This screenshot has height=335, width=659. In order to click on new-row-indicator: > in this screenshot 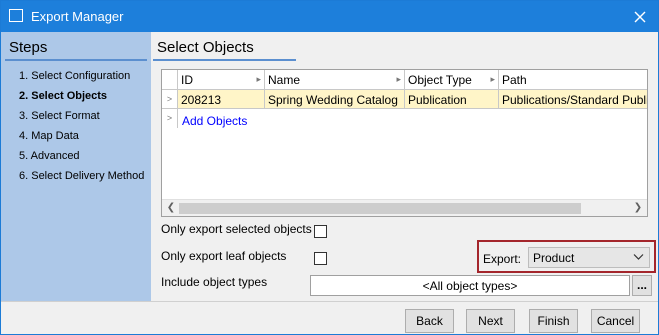, I will do `click(170, 118)`.